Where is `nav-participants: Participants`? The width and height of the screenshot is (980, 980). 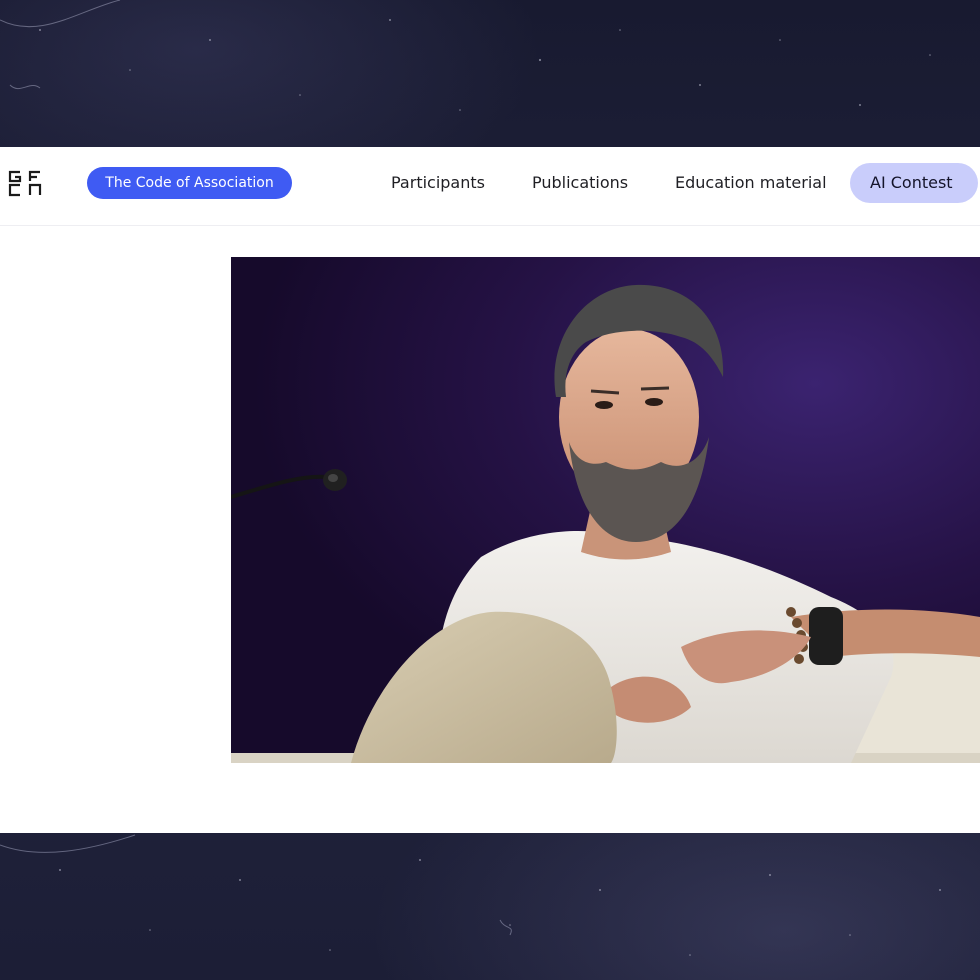 nav-participants: Participants is located at coordinates (438, 183).